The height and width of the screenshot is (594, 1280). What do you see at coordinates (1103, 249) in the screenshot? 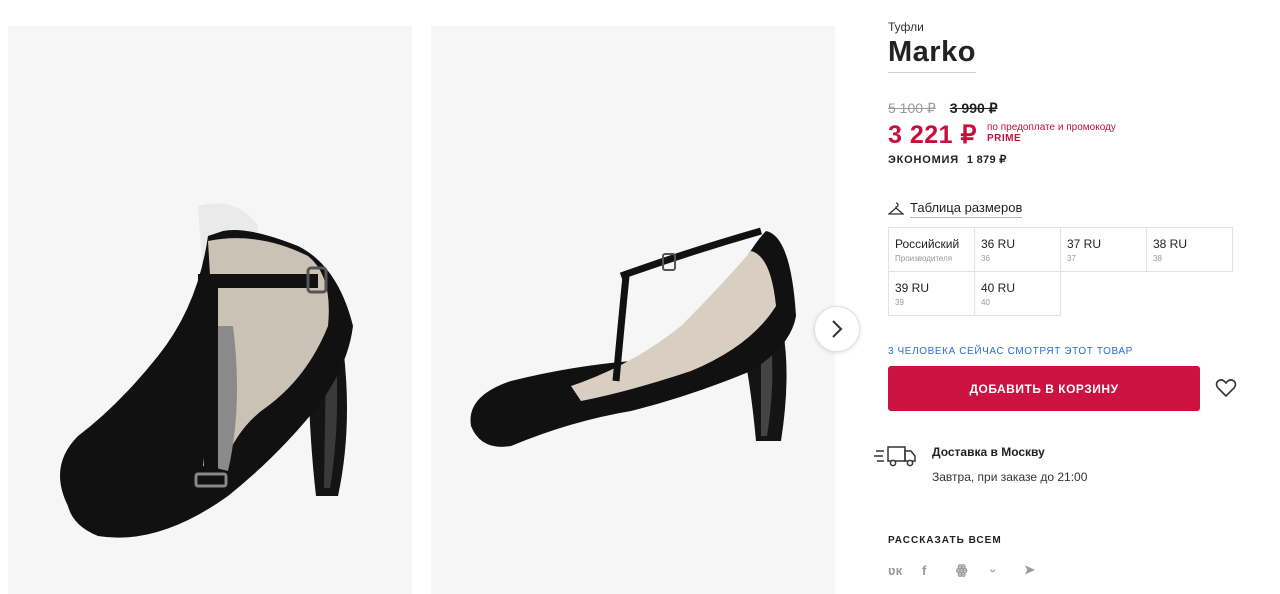
I see `size-option-37: 37 RU 37` at bounding box center [1103, 249].